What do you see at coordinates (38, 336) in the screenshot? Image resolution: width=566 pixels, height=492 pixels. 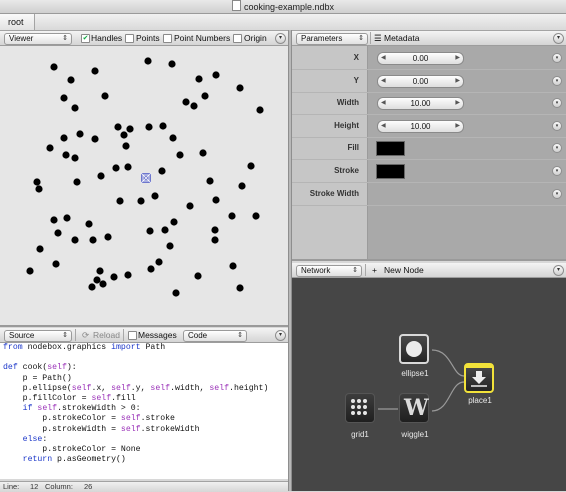 I see `source-dropdown: Source ⇕` at bounding box center [38, 336].